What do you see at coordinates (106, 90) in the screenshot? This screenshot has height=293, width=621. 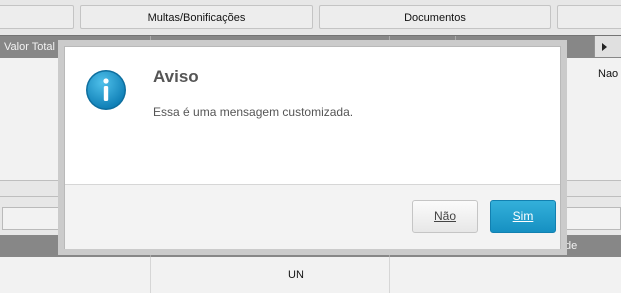 I see `info-icon` at bounding box center [106, 90].